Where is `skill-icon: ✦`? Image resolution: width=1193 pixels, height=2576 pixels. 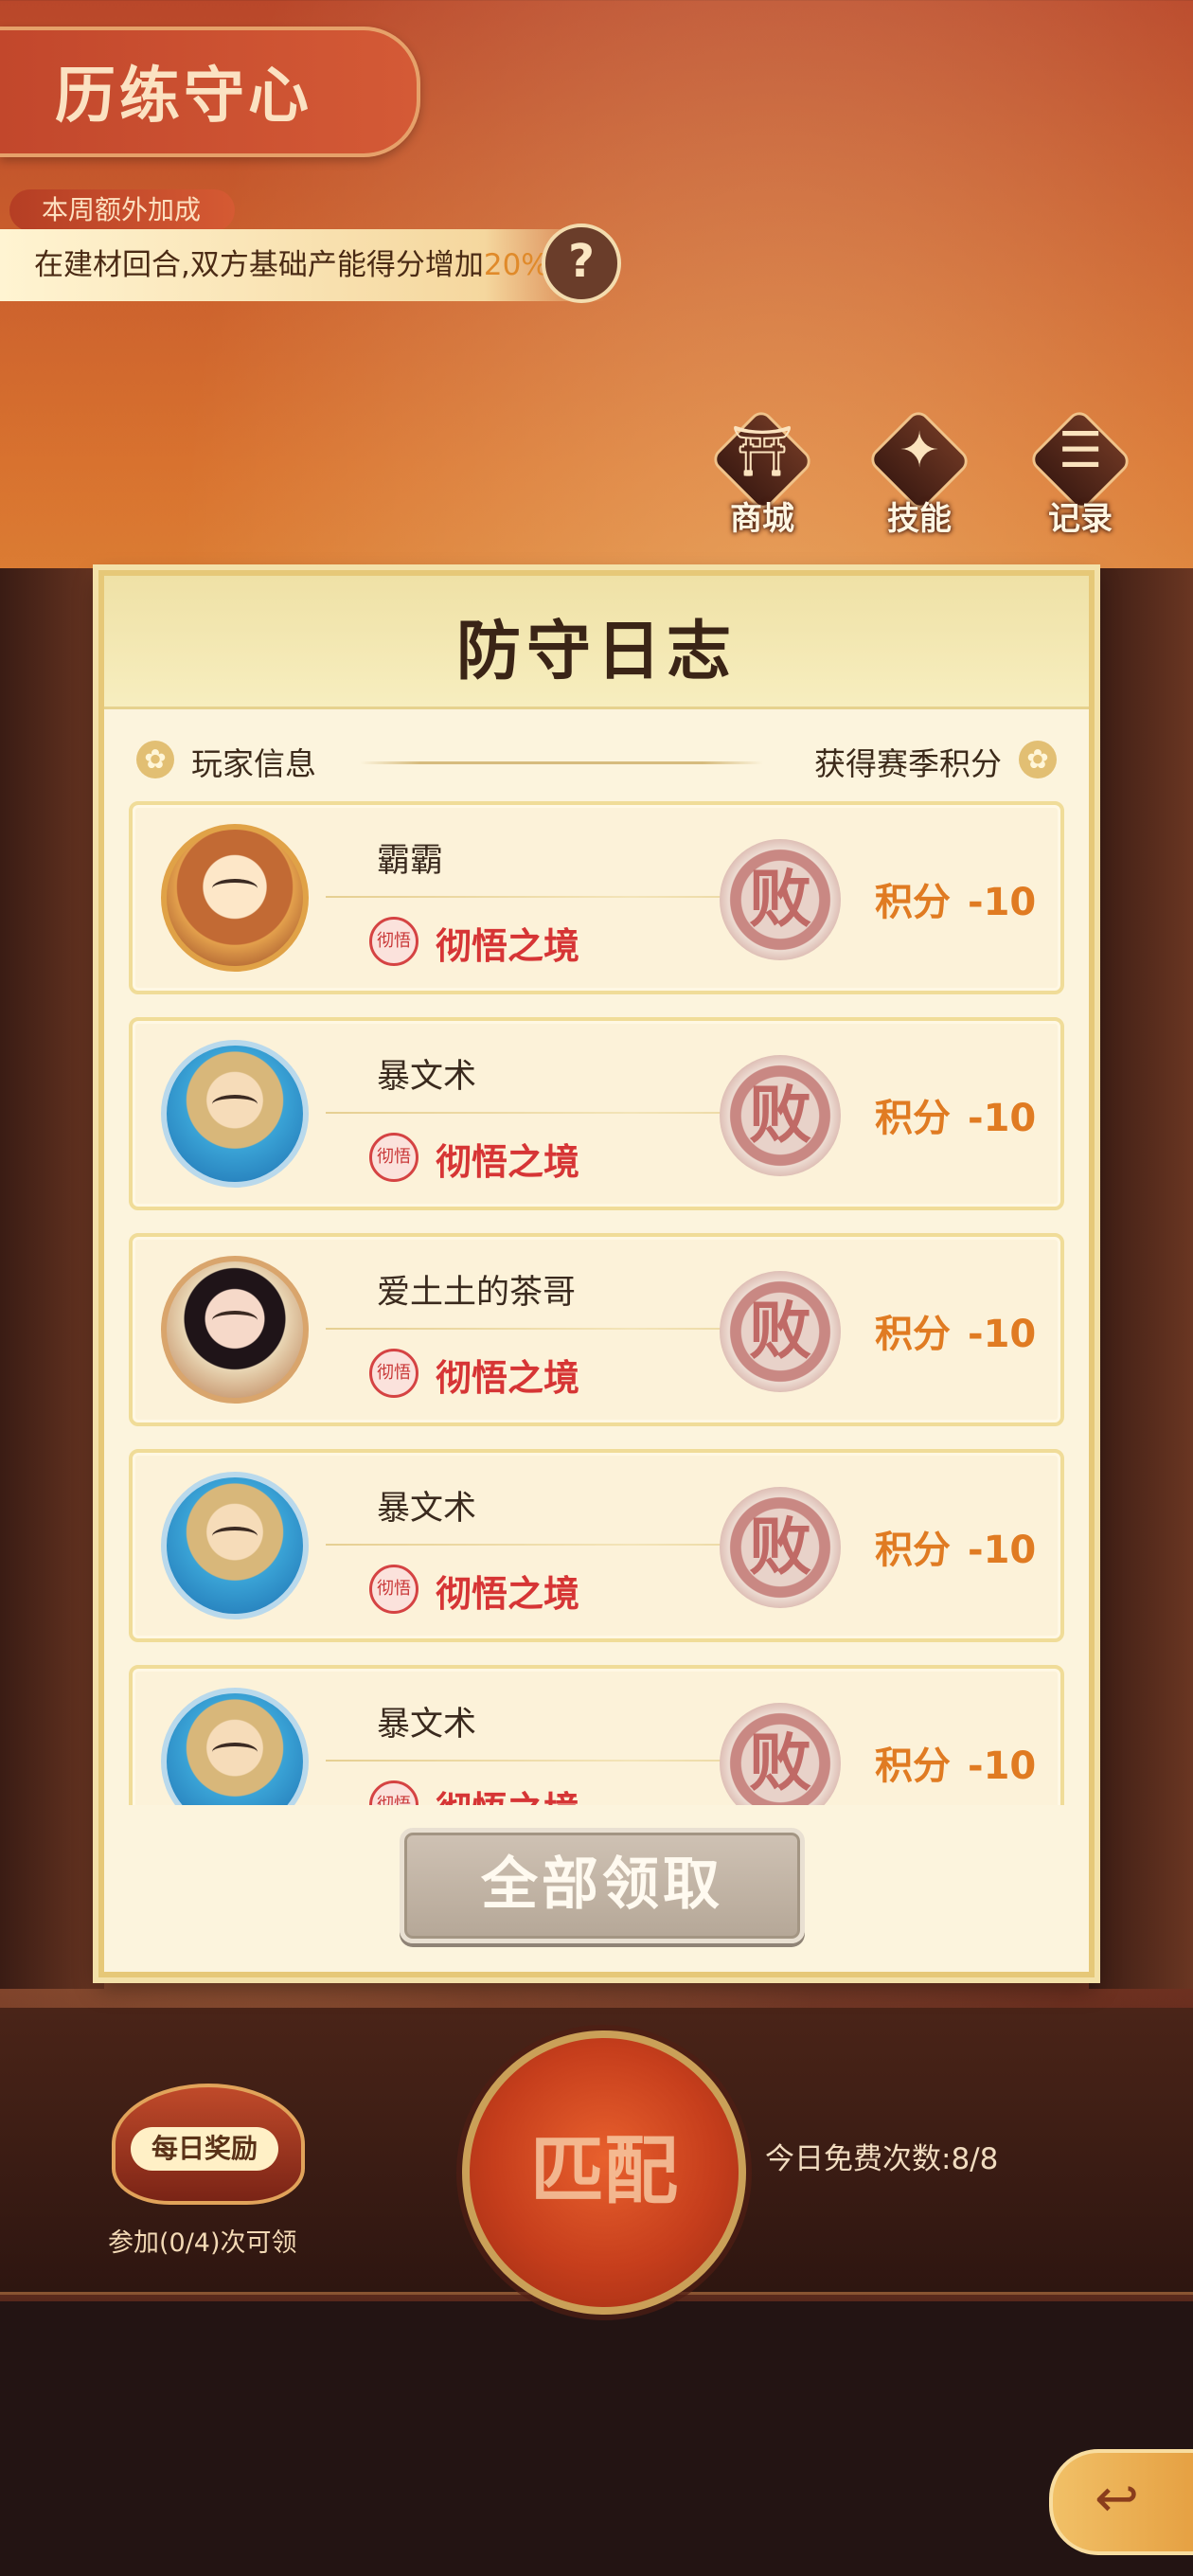 skill-icon: ✦ is located at coordinates (919, 450).